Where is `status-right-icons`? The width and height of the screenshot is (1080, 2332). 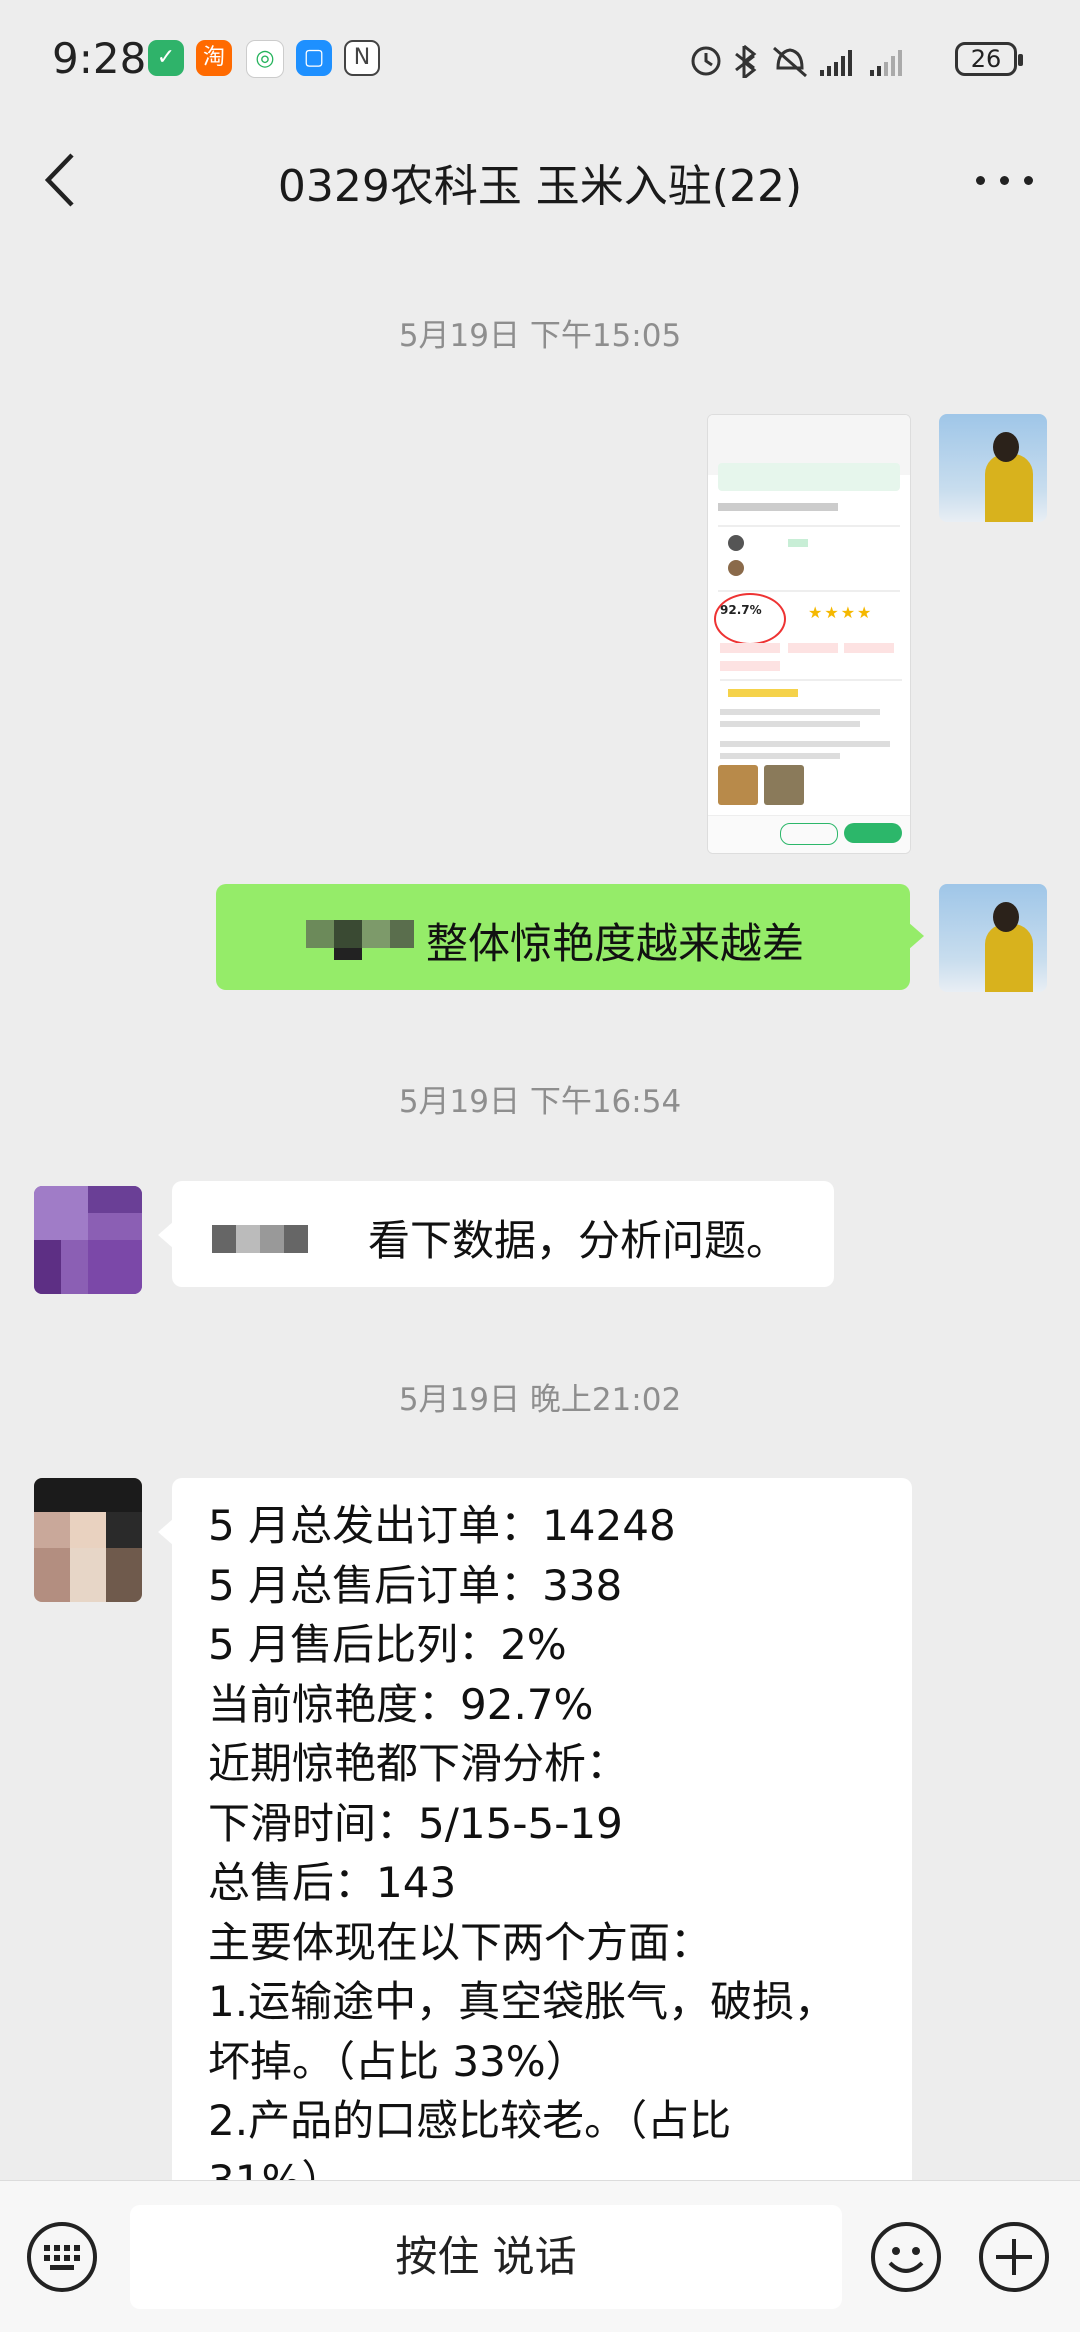
status-right-icons is located at coordinates (796, 61).